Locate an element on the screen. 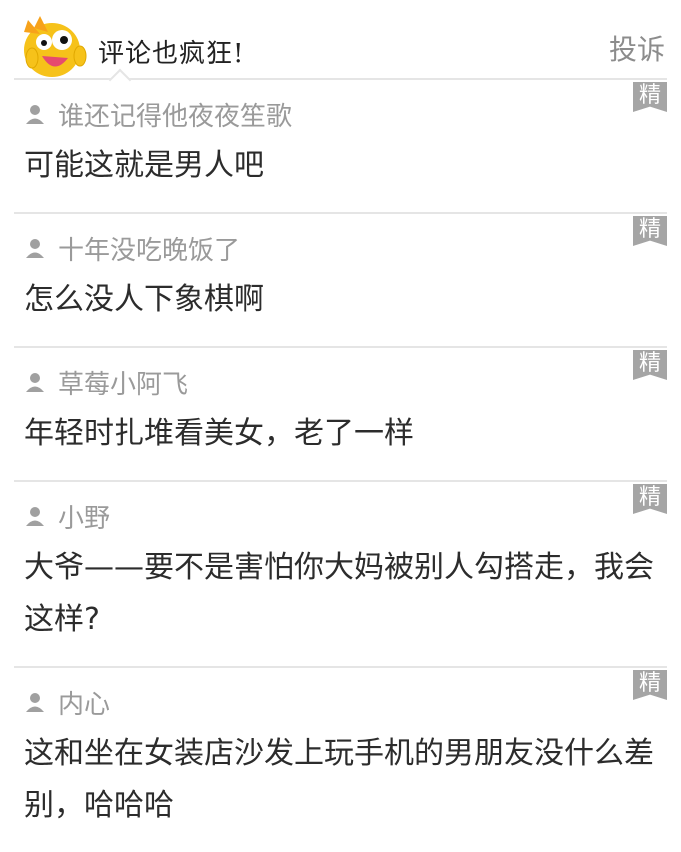 This screenshot has width=681, height=852. comment-user-row: 小野 is located at coordinates (340, 516).